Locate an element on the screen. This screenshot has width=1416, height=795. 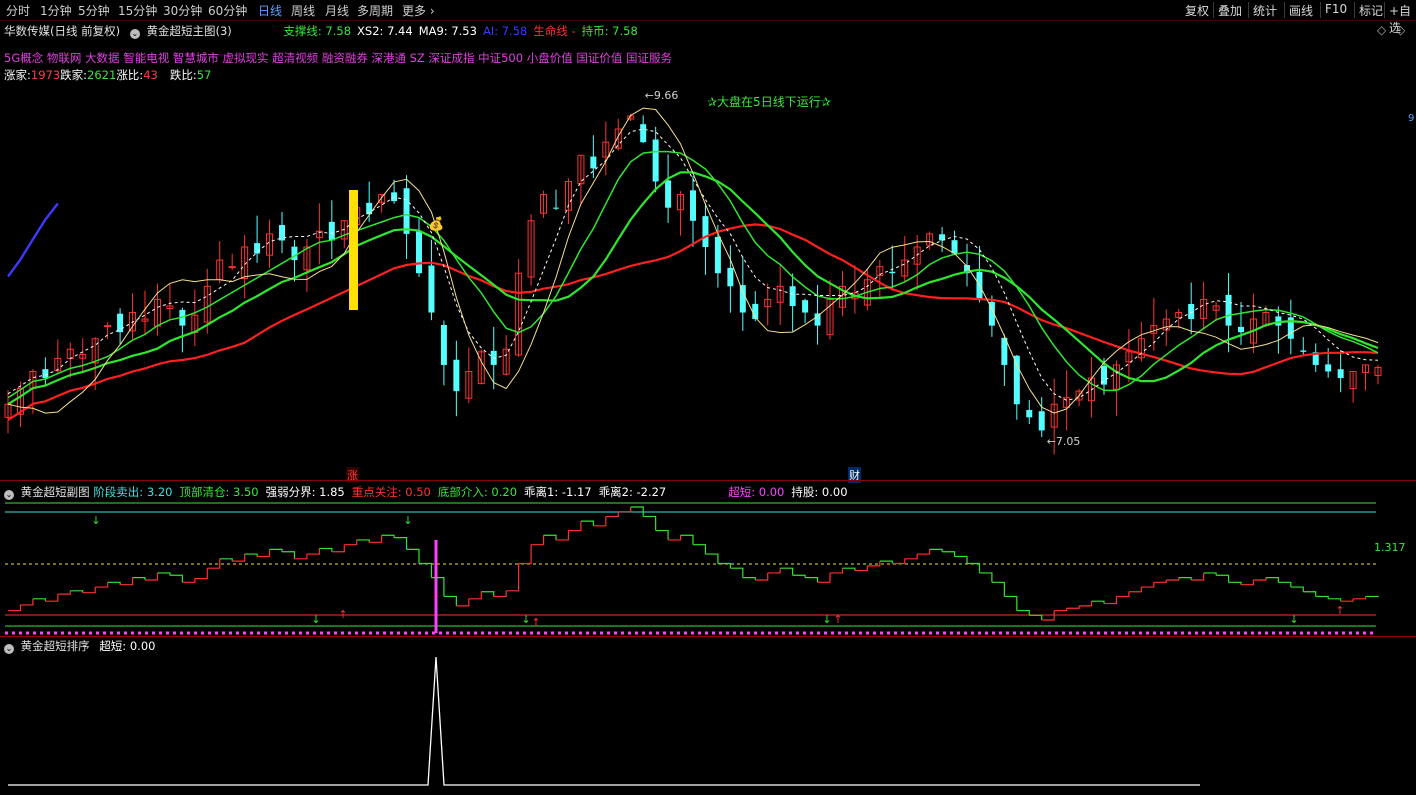
money-bag-icon: 💰 is located at coordinates (436, 224).